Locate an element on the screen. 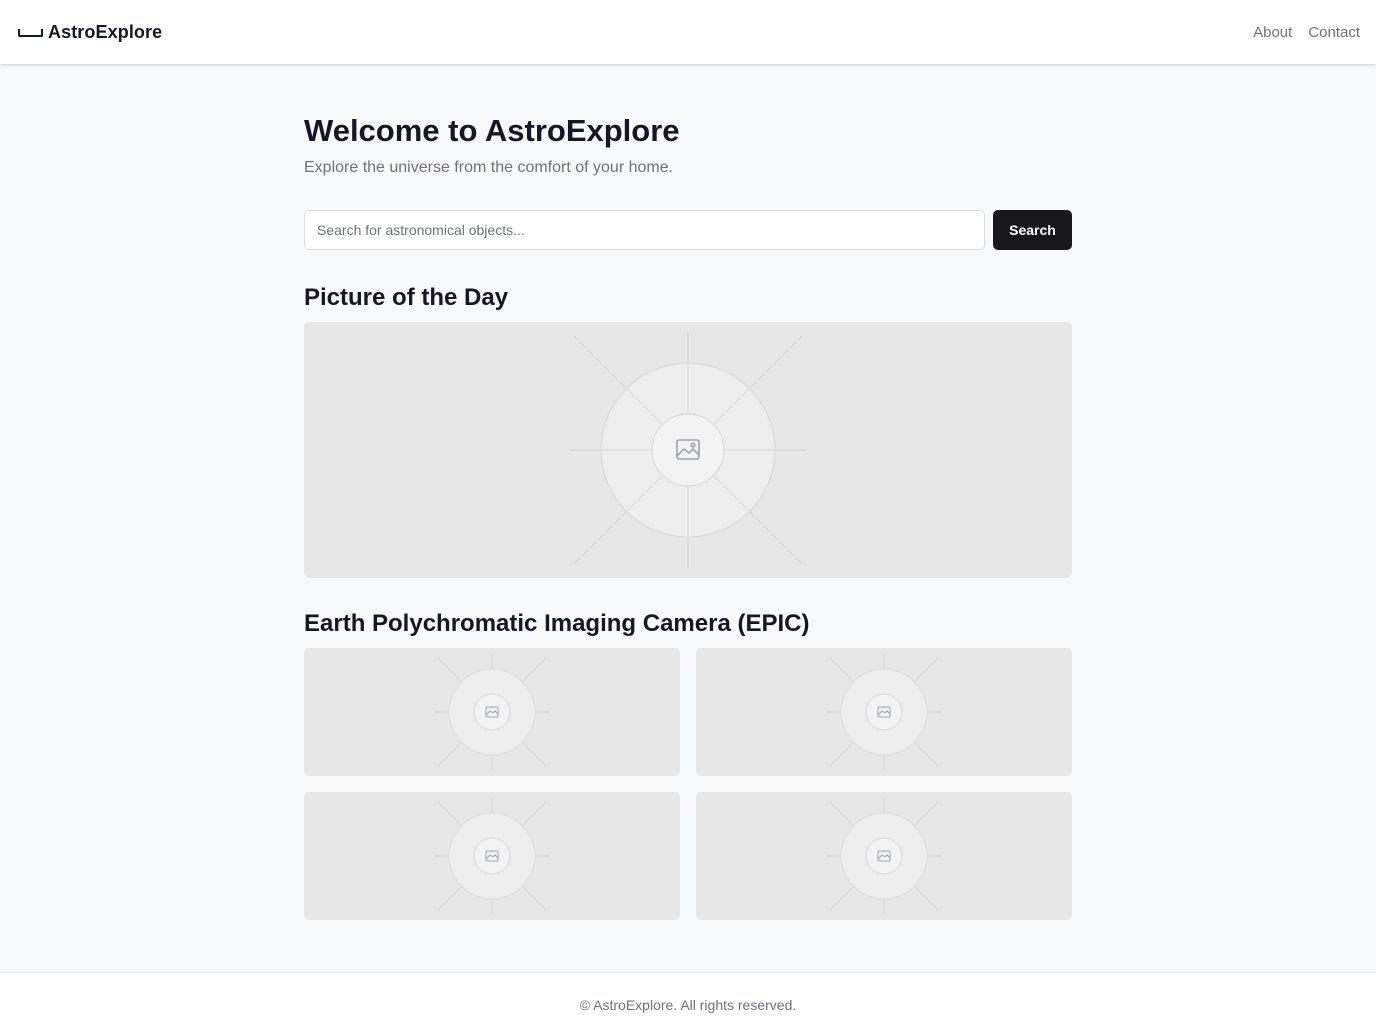 Image resolution: width=1376 pixels, height=1036 pixels. main-nav: About Contact is located at coordinates (1306, 32).